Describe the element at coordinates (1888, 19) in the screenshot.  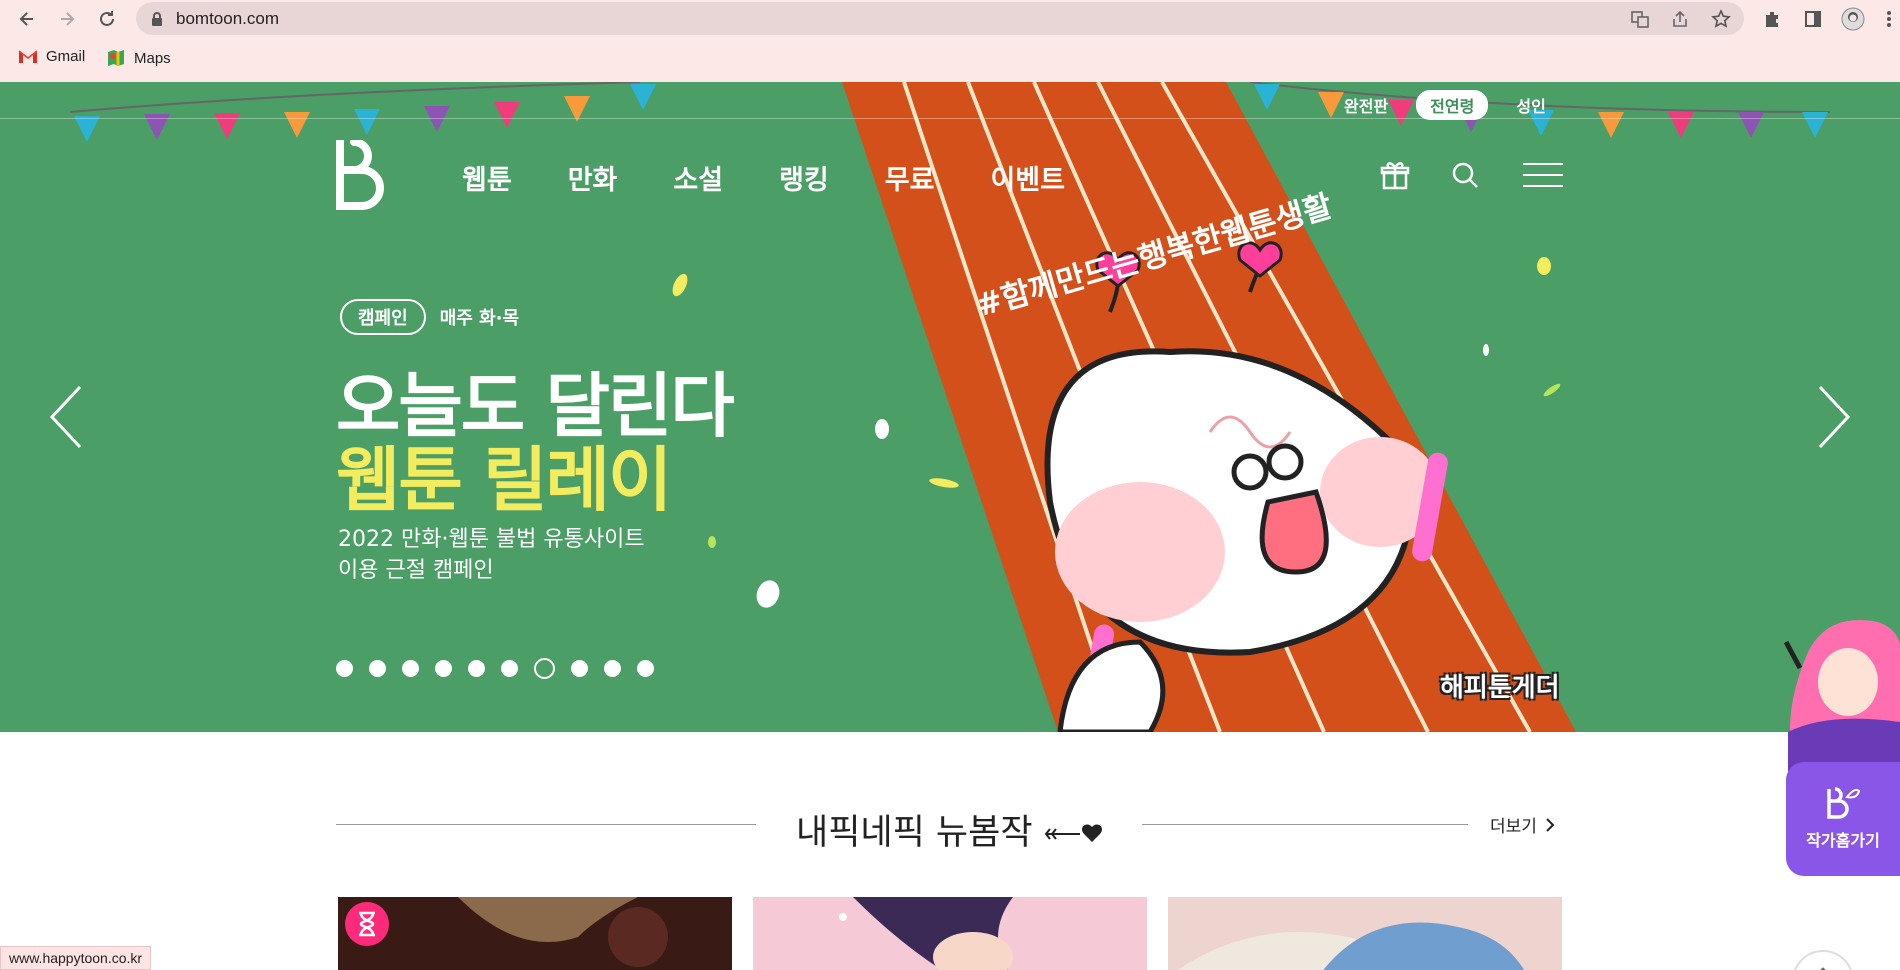
I see `browser-menu-icon` at that location.